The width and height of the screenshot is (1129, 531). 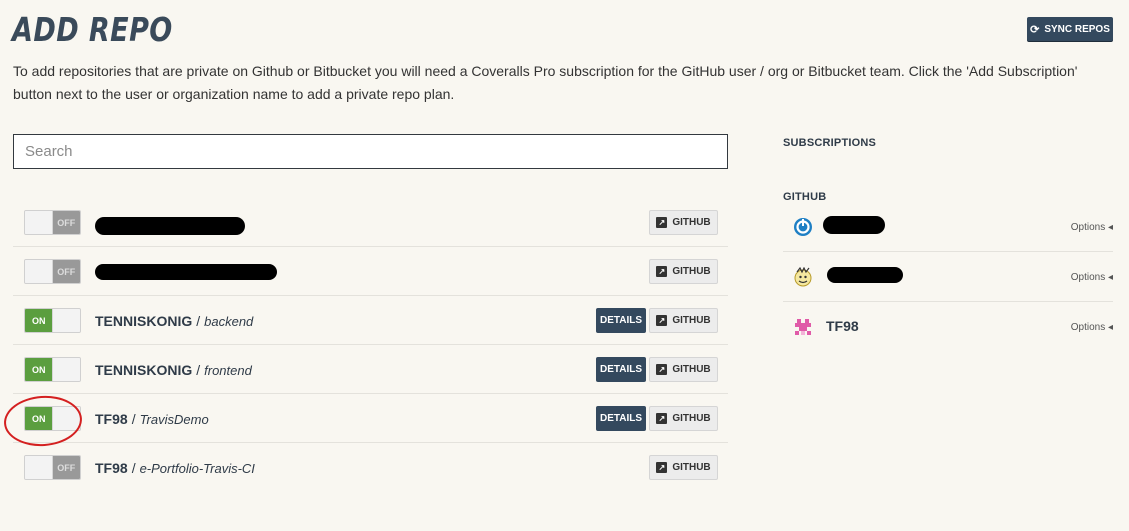 I want to click on page-title: ADD REPO, so click(x=92, y=29).